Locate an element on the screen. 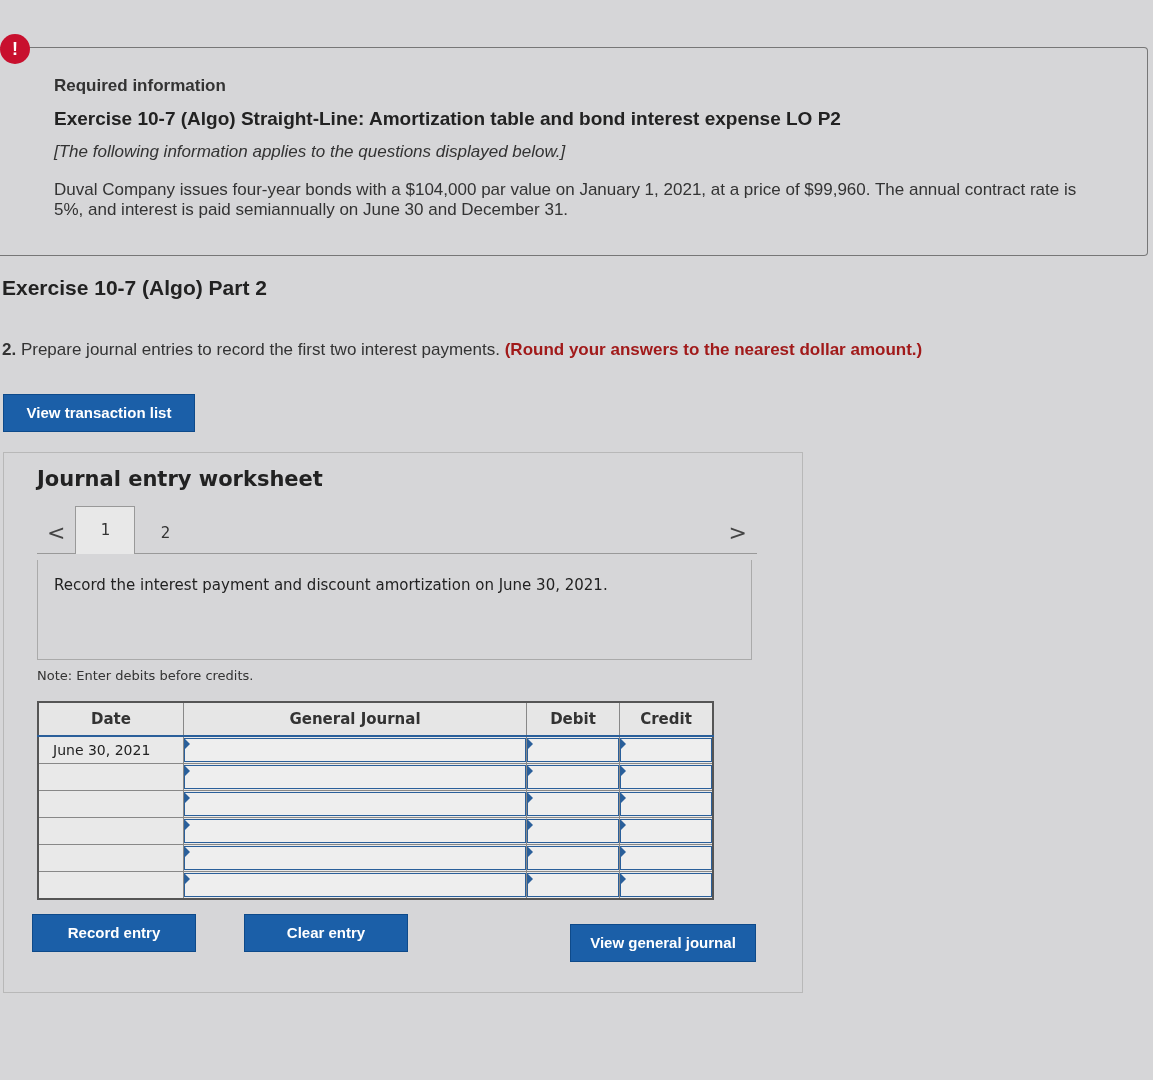 This screenshot has height=1080, width=1153. clear-entry-button: Clear entry is located at coordinates (326, 932).